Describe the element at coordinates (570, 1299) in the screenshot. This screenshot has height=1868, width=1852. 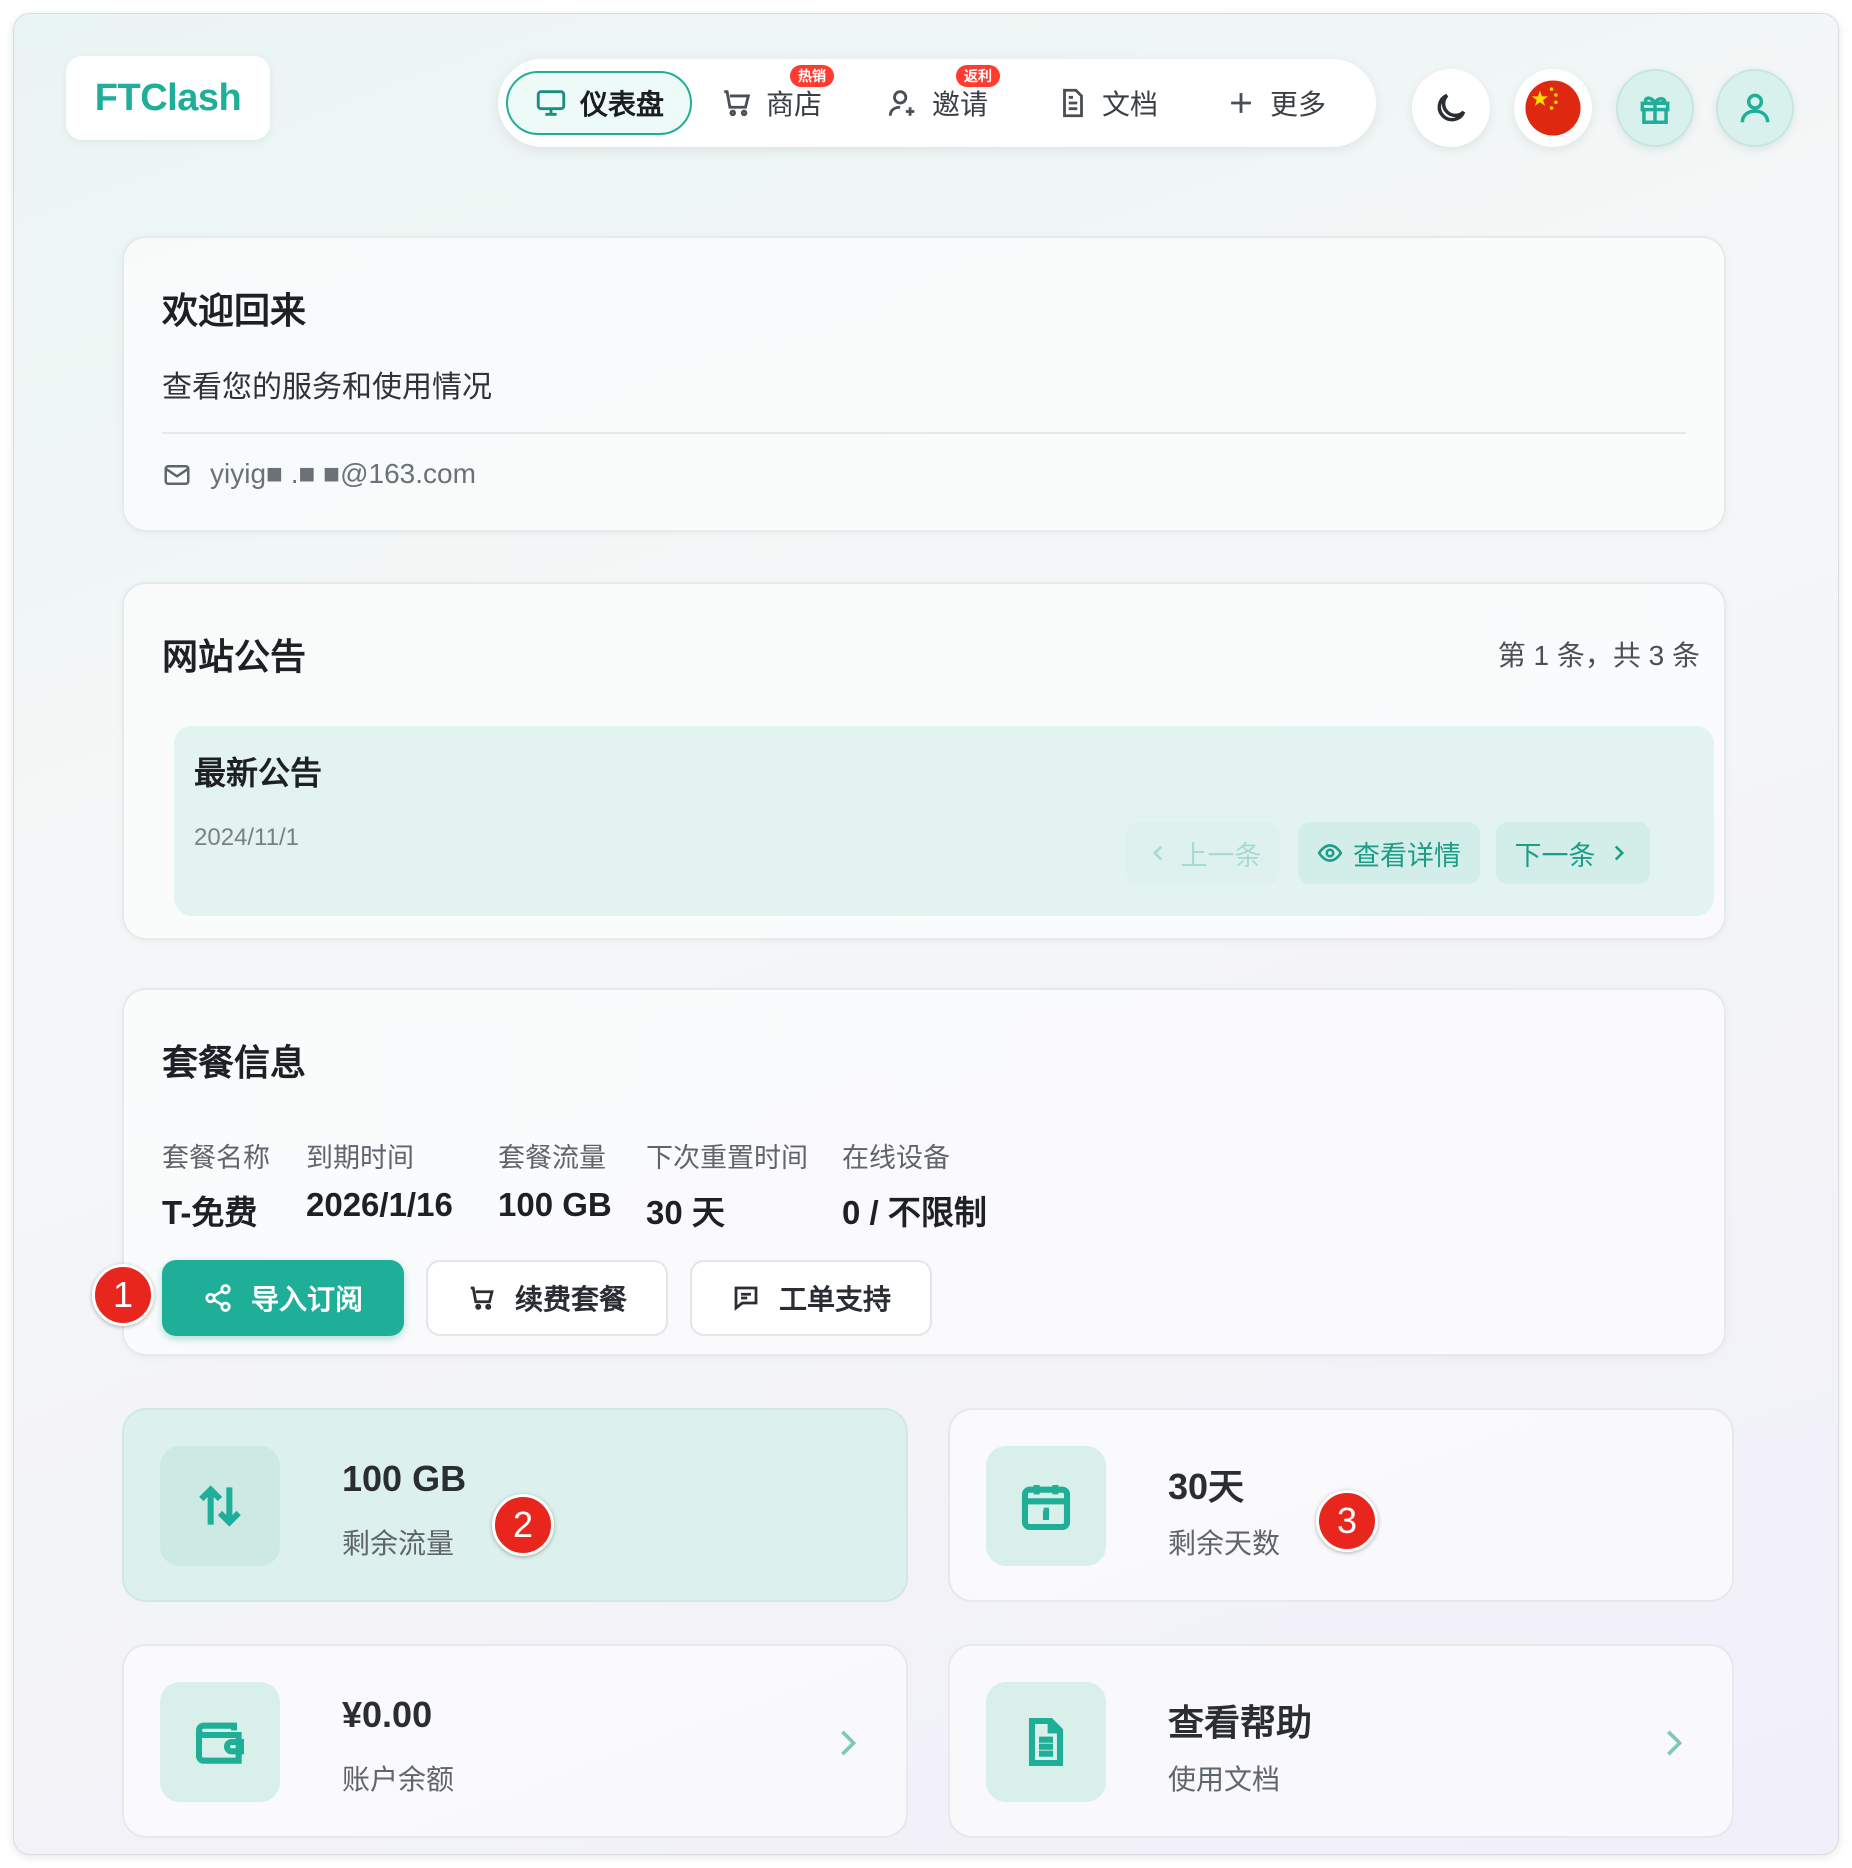
I see `renew-label: 续费套餐` at that location.